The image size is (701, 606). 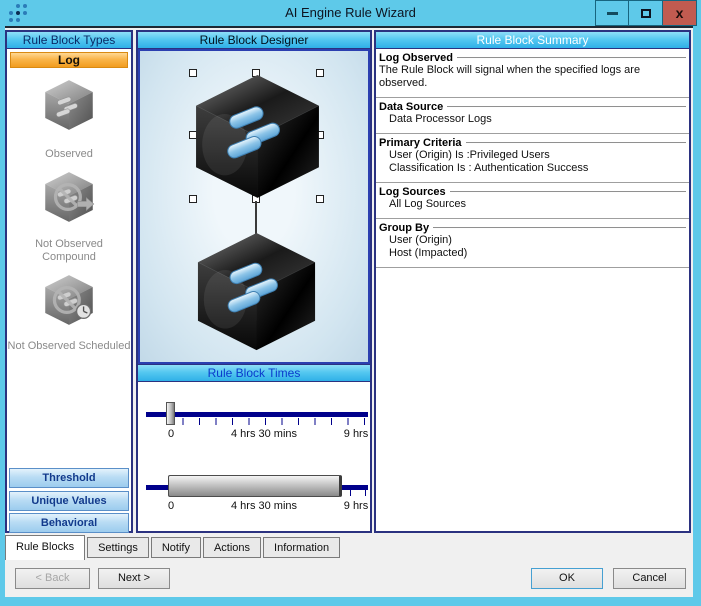 I want to click on observed-label: Observed, so click(x=69, y=154).